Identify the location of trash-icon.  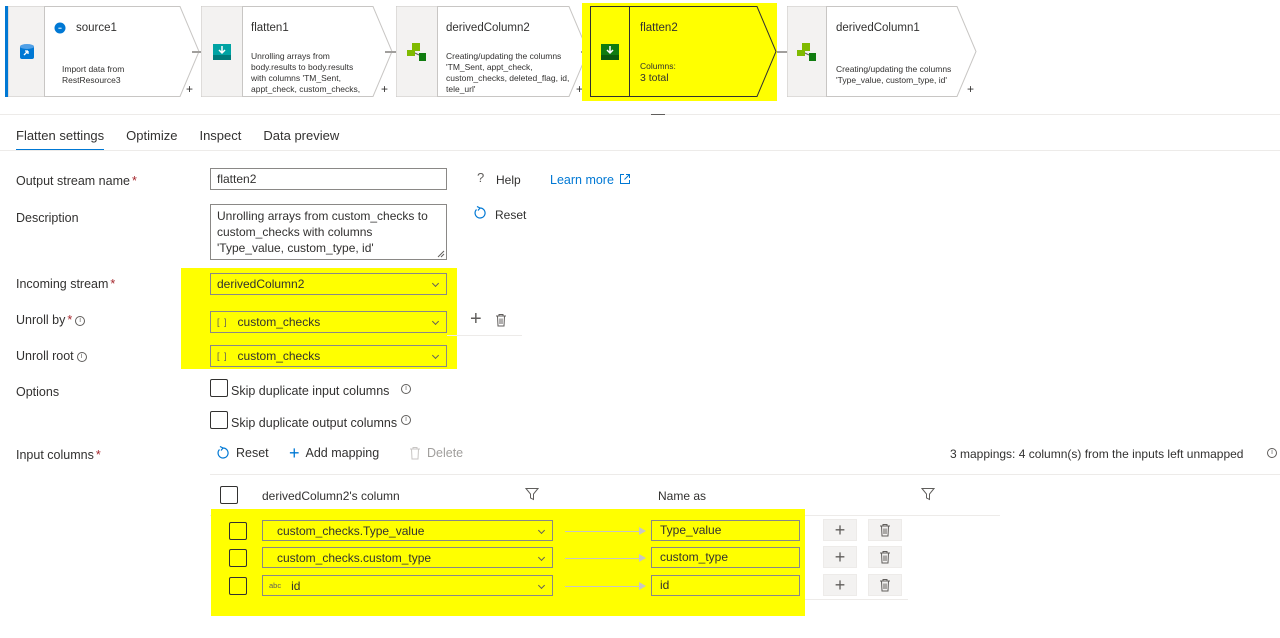
(885, 557).